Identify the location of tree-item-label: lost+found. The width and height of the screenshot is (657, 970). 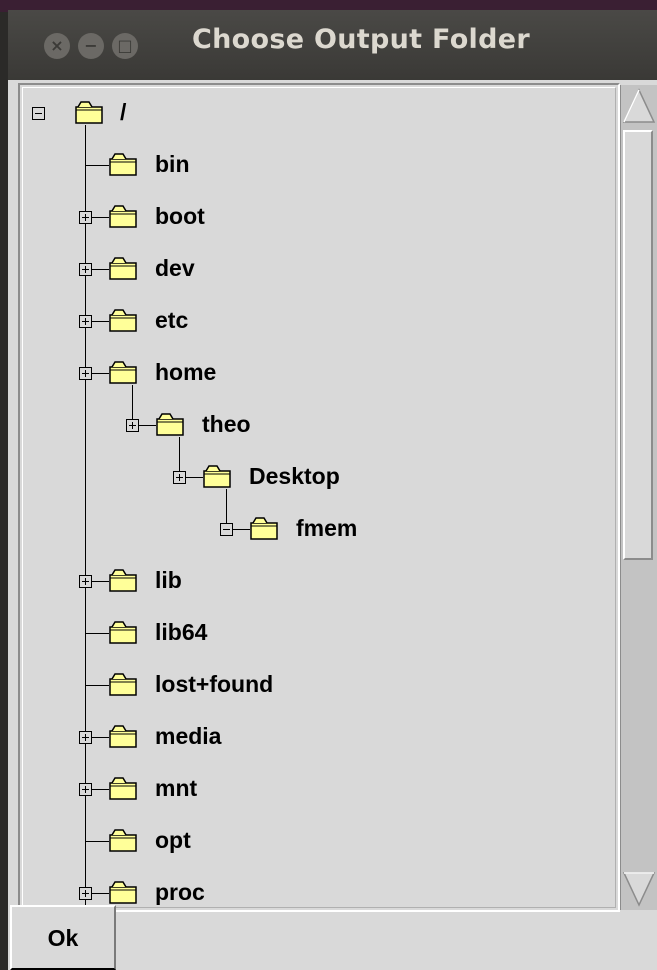
(214, 684).